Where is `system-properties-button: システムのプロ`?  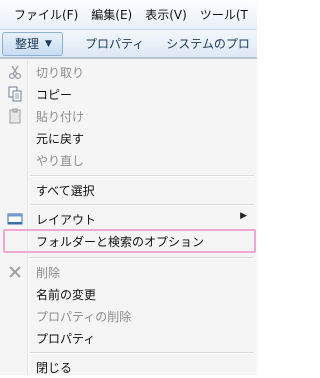
system-properties-button: システムのプロ is located at coordinates (208, 43).